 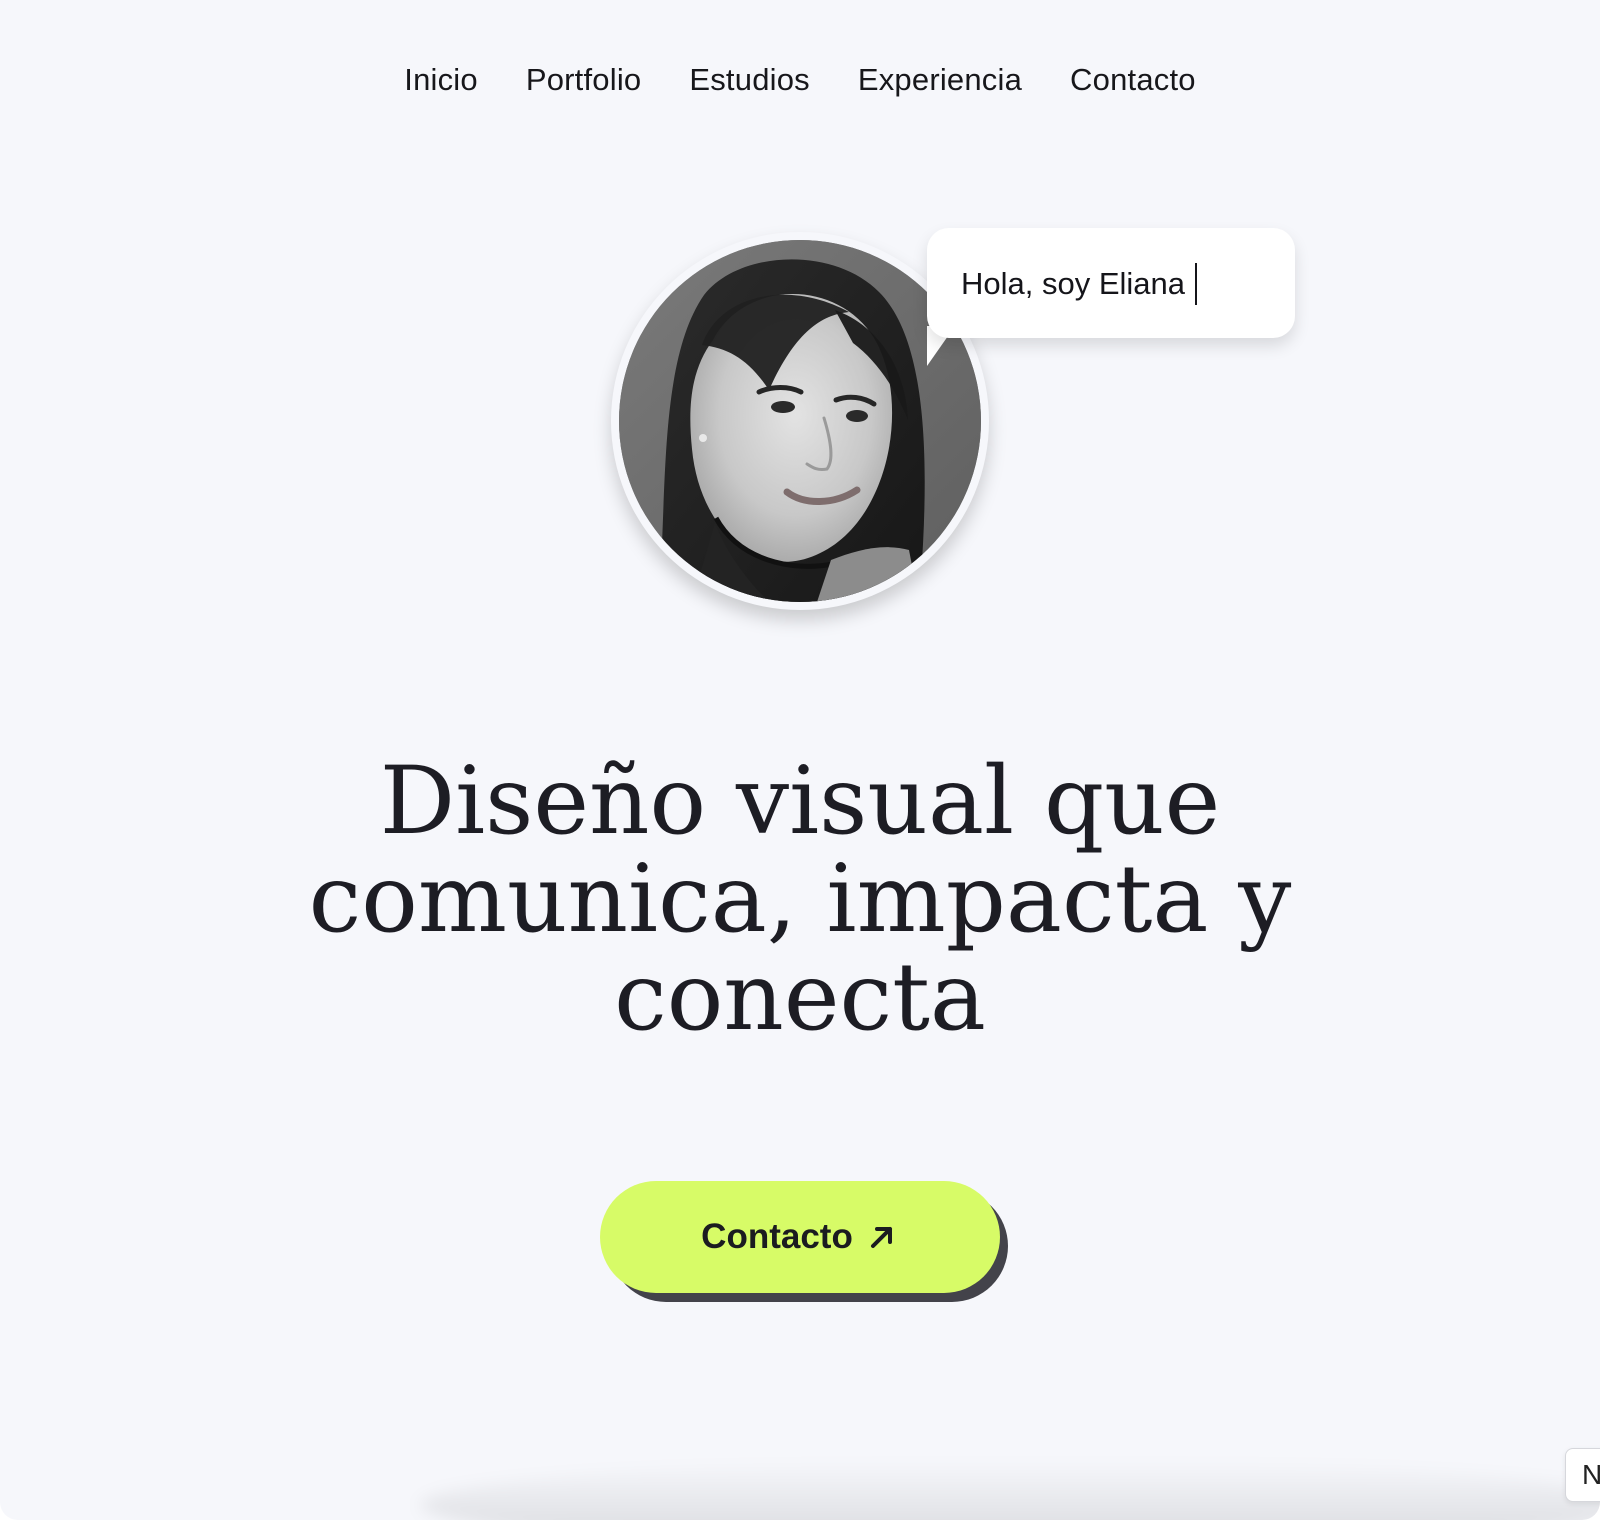 What do you see at coordinates (749, 80) in the screenshot?
I see `nav-item-estudios: Estudios` at bounding box center [749, 80].